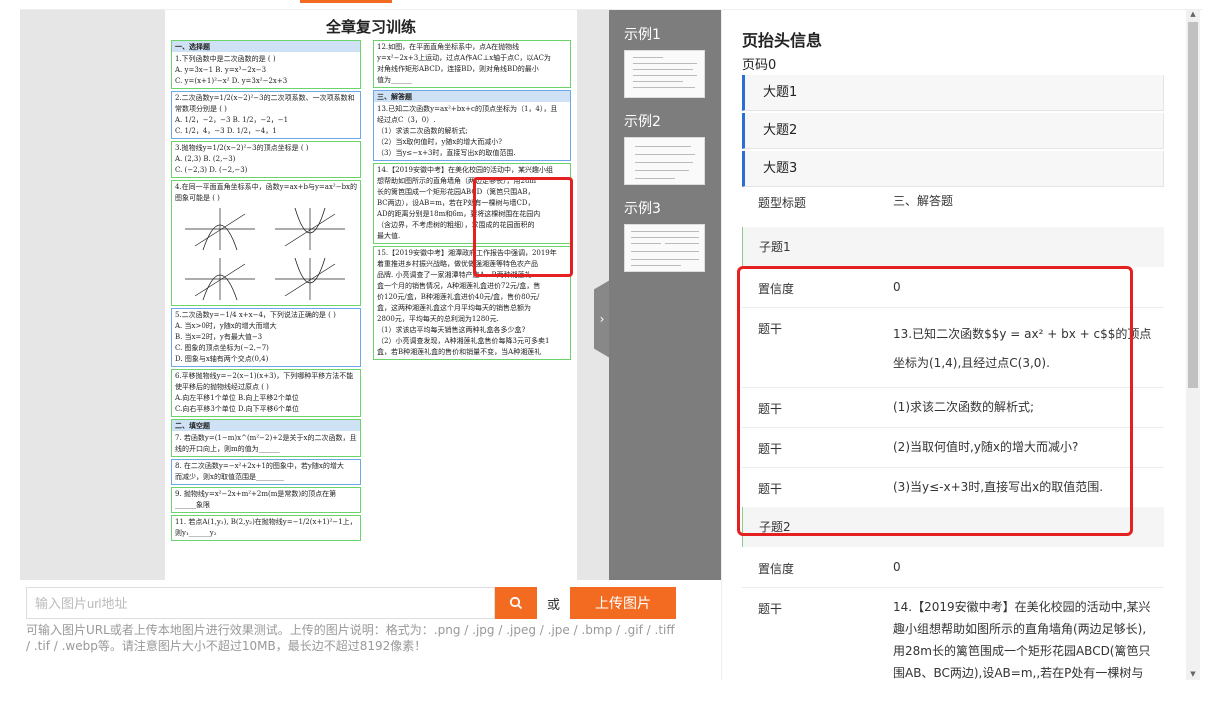 Image resolution: width=1223 pixels, height=714 pixels. I want to click on sample-label: 示例3, so click(642, 209).